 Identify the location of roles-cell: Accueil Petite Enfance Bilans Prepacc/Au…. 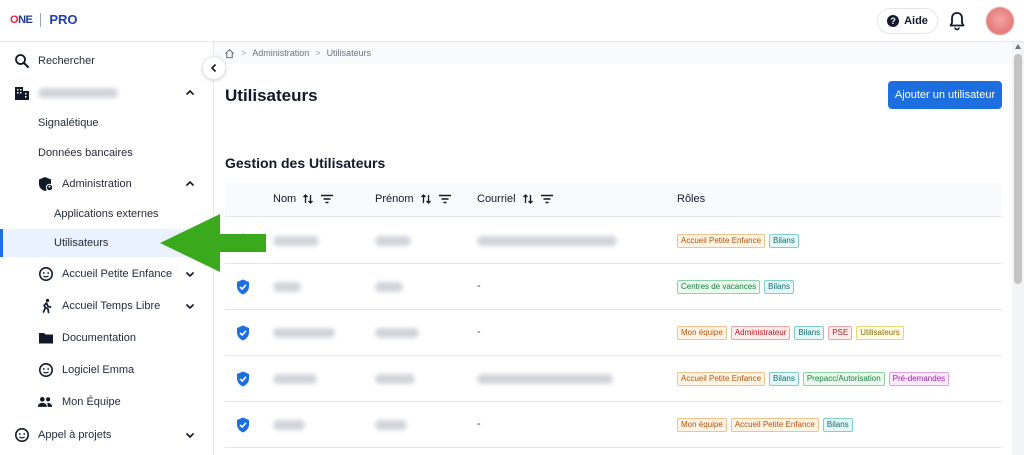
(813, 379).